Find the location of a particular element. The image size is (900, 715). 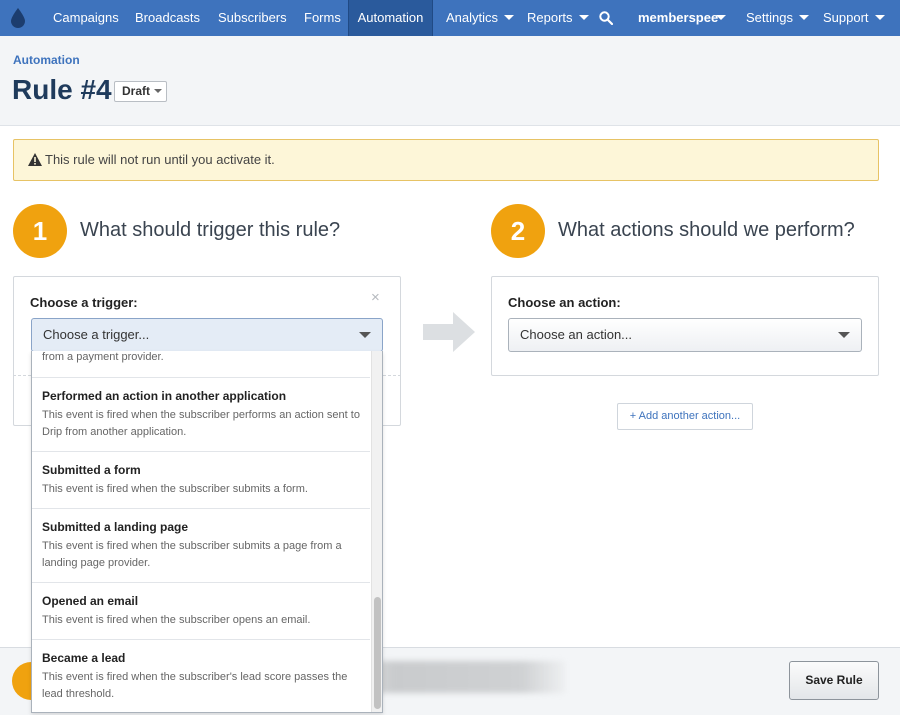

scrollbar-thumb is located at coordinates (377, 653).